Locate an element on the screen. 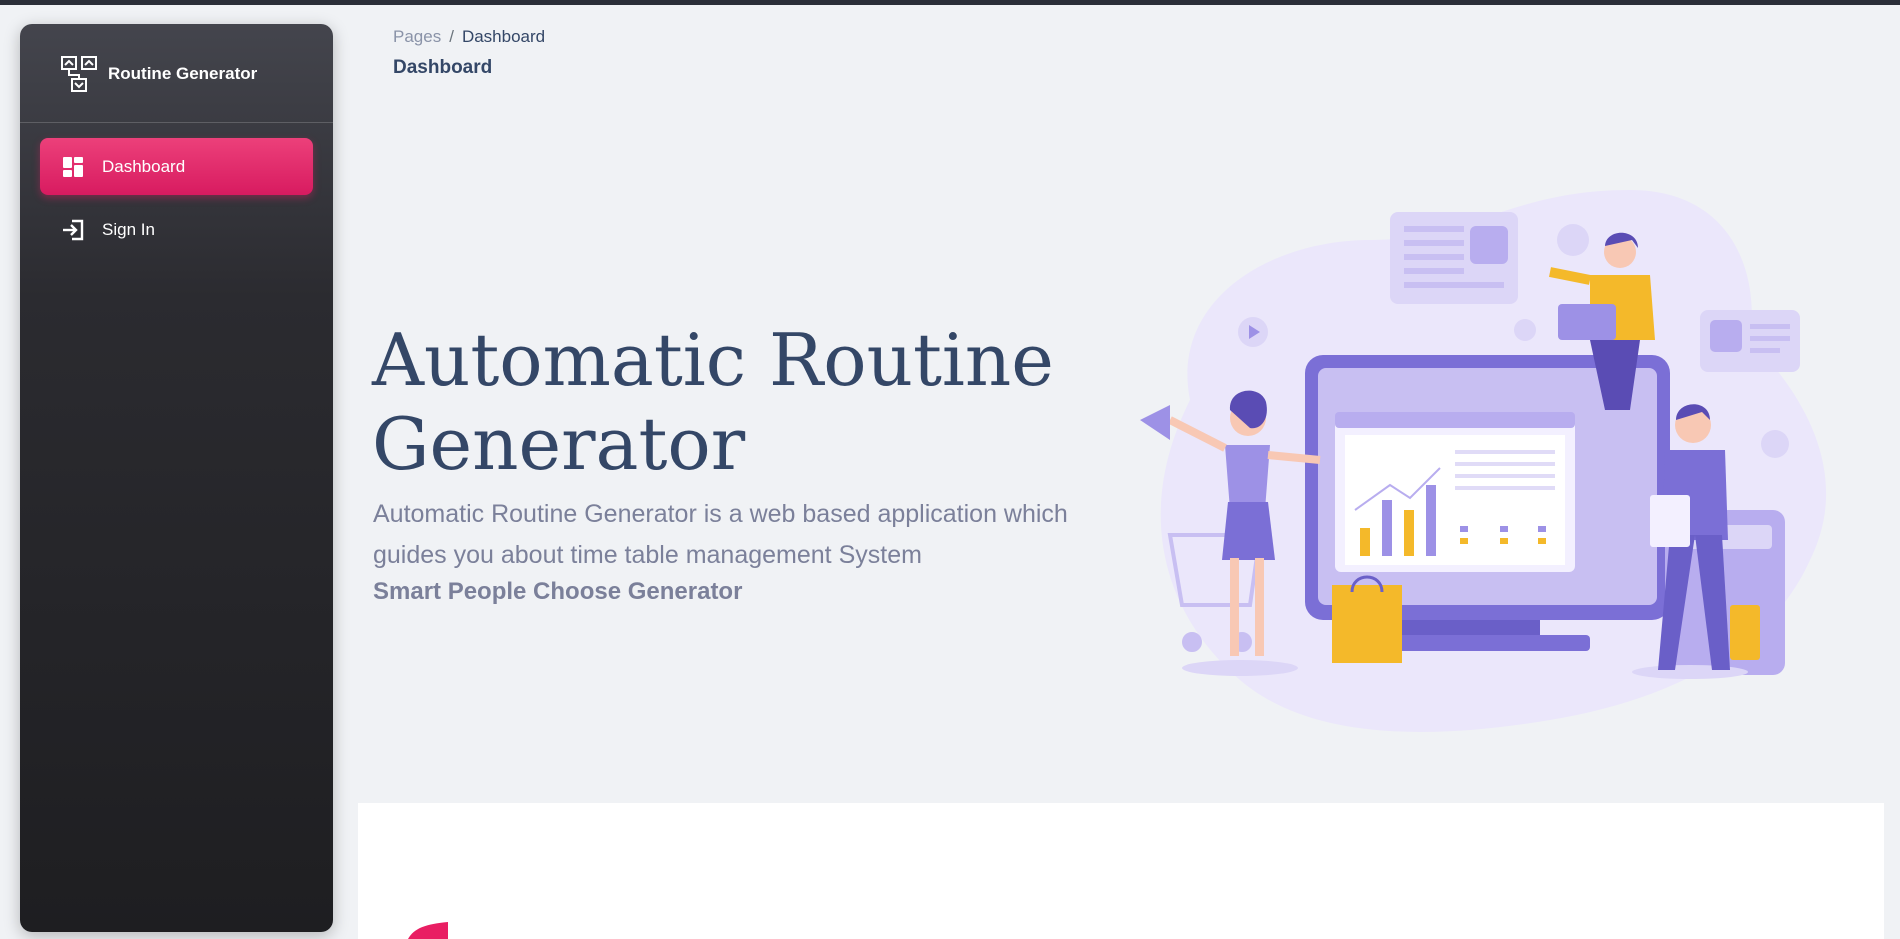 The width and height of the screenshot is (1900, 939). sidebar-divider is located at coordinates (176, 122).